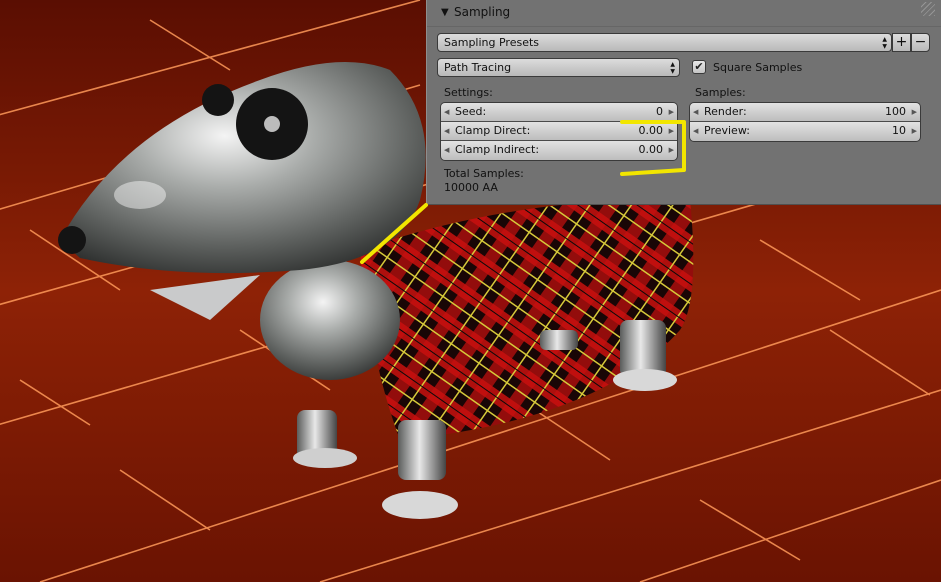  I want to click on total-samples-value: 10000 AA, so click(471, 187).